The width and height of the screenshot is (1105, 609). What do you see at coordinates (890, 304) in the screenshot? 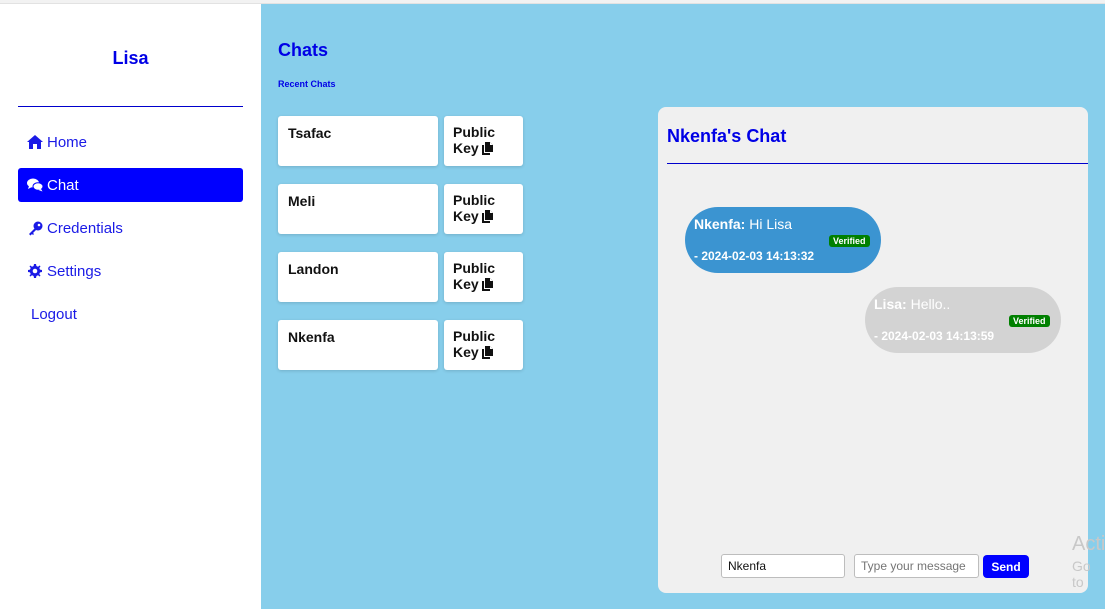
I see `message-sender: Lisa:` at bounding box center [890, 304].